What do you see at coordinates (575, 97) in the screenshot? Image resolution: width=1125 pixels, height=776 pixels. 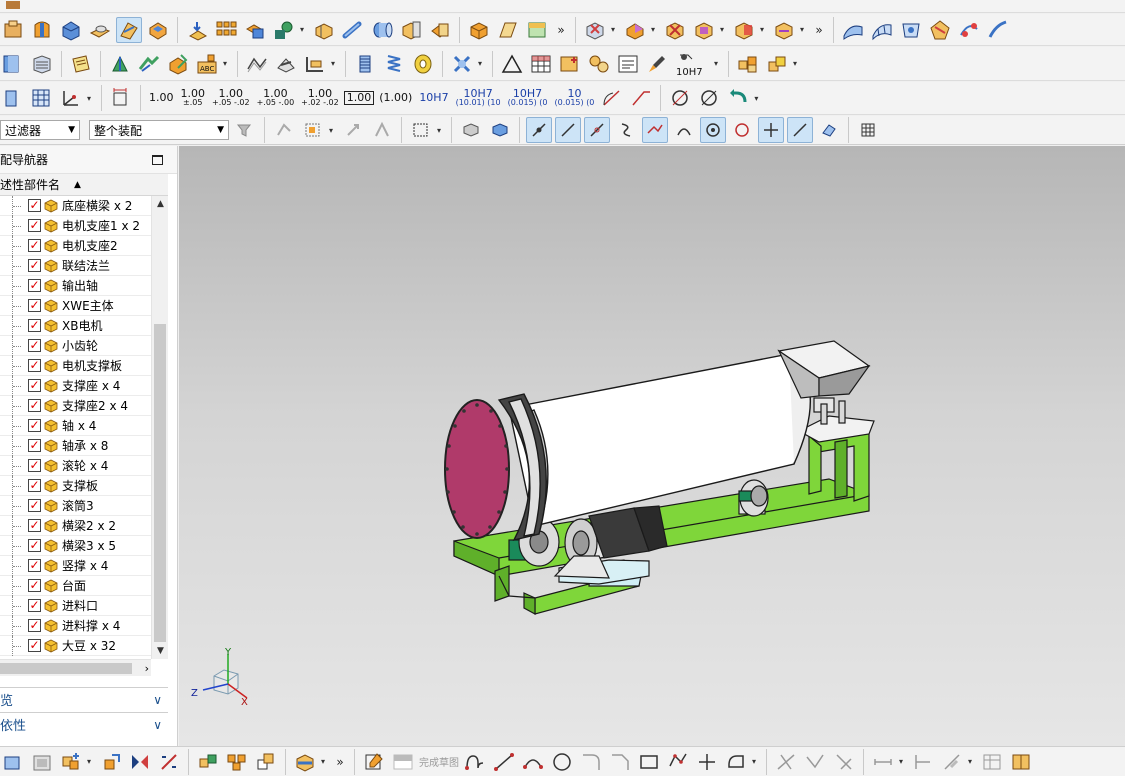 I see `fit-tolerance-4: 10 (0.015) (0` at bounding box center [575, 97].